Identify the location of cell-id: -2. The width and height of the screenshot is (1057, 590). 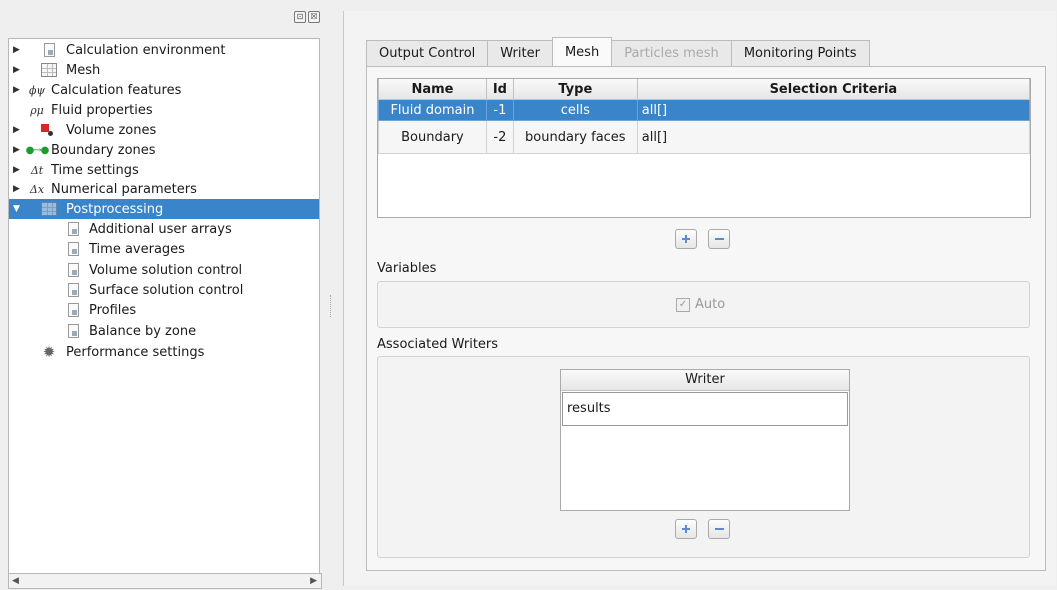
(499, 137).